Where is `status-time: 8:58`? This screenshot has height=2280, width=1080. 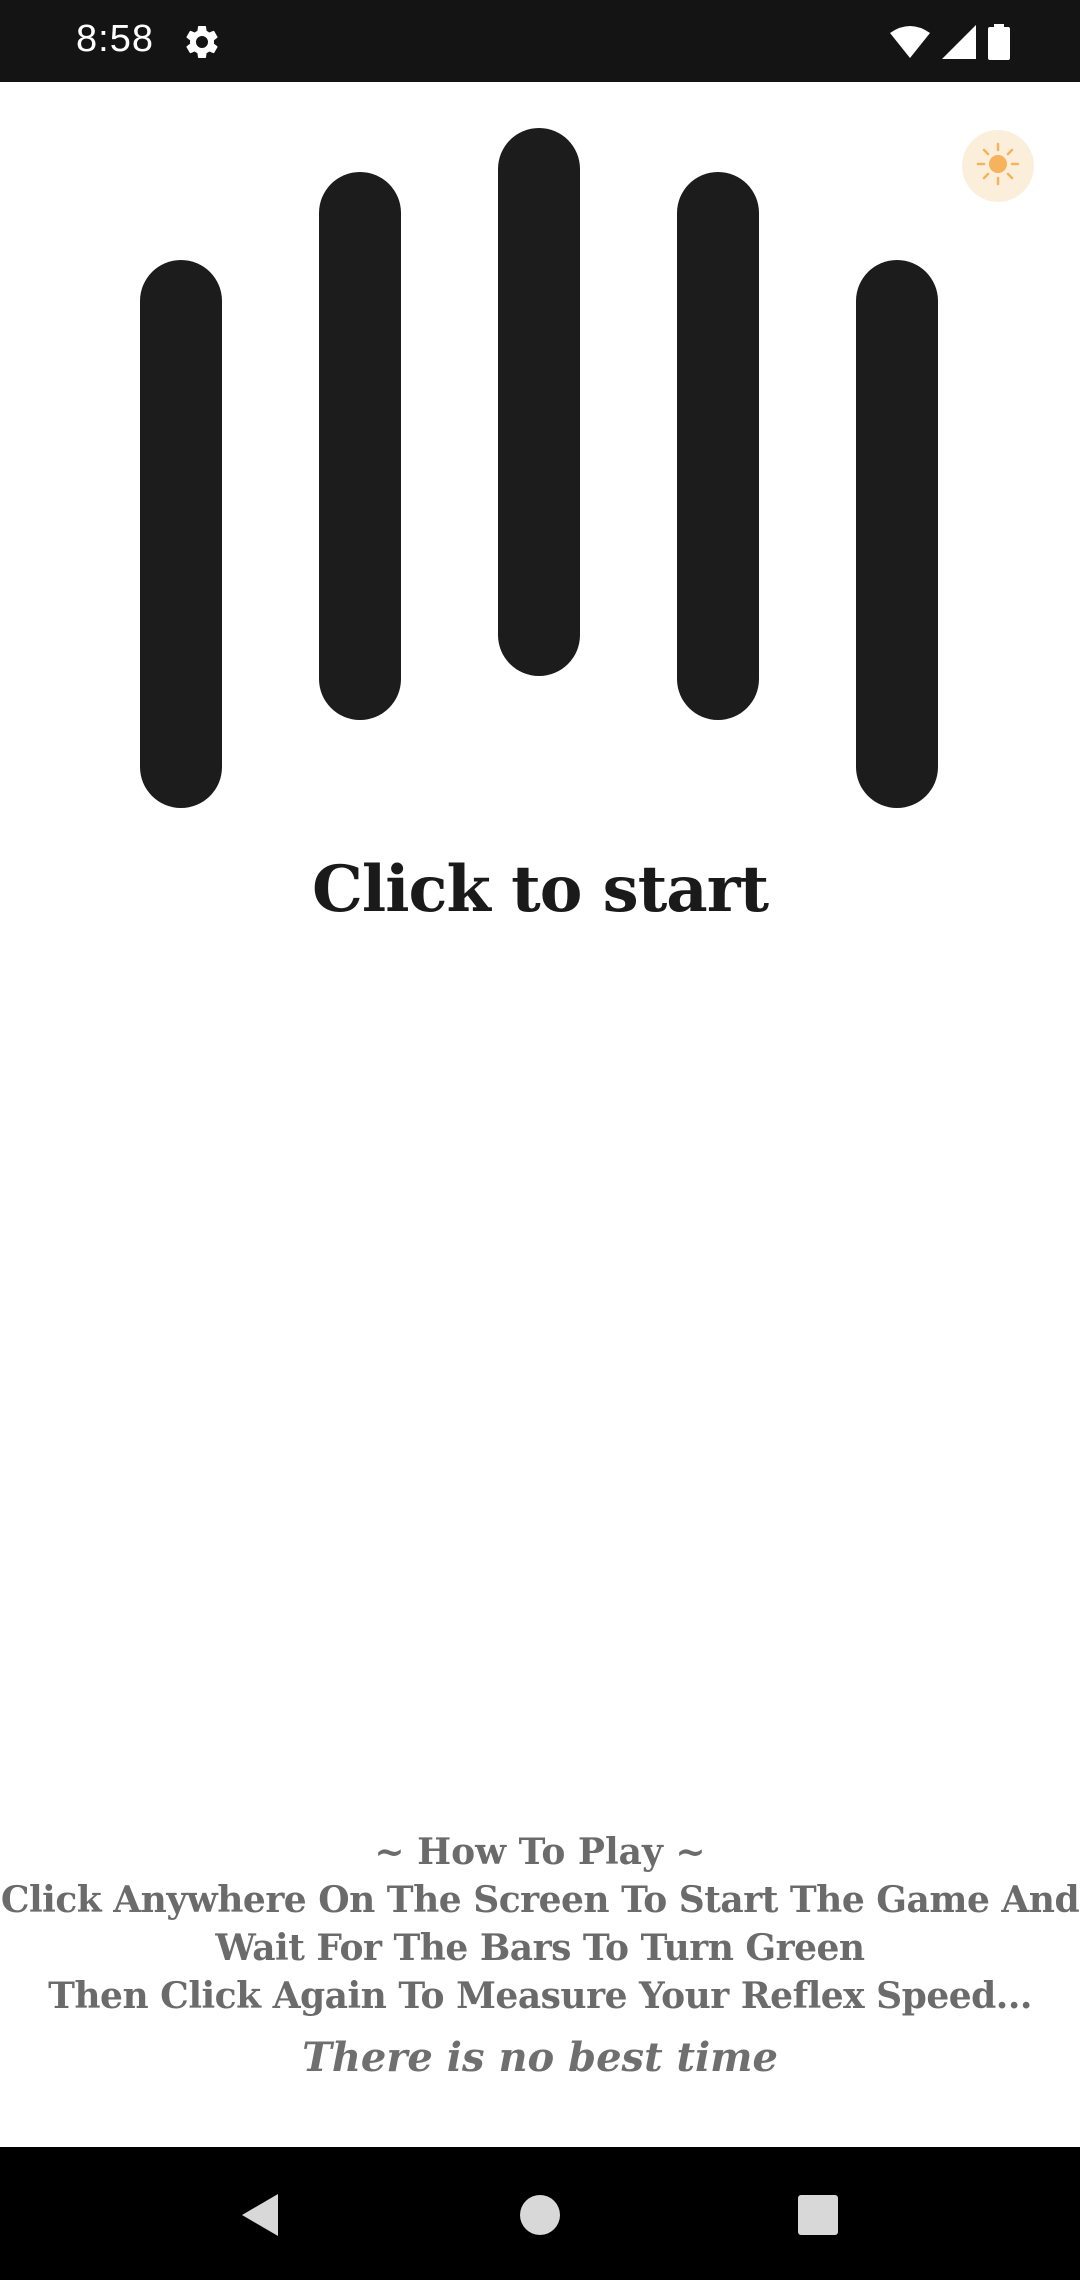
status-time: 8:58 is located at coordinates (115, 39).